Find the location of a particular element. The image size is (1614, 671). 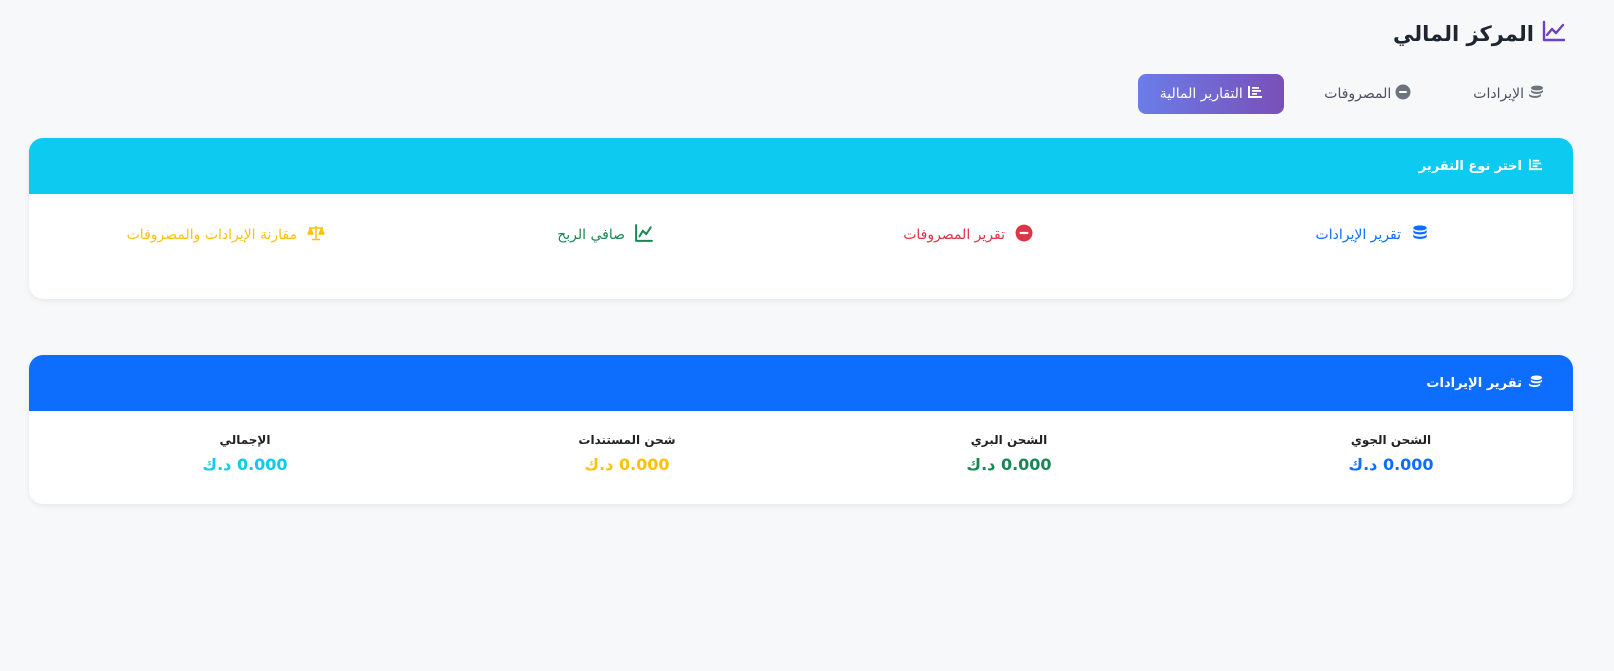

tab-expenses: المصروفات is located at coordinates (1367, 94).